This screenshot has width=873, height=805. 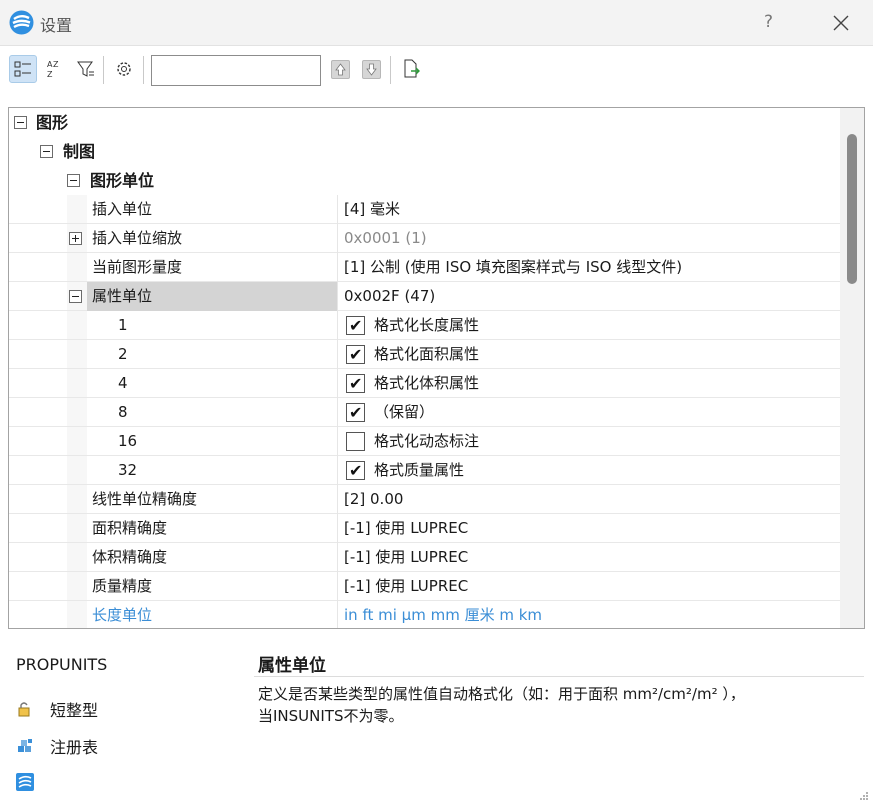 I want to click on help-button: ?, so click(x=768, y=22).